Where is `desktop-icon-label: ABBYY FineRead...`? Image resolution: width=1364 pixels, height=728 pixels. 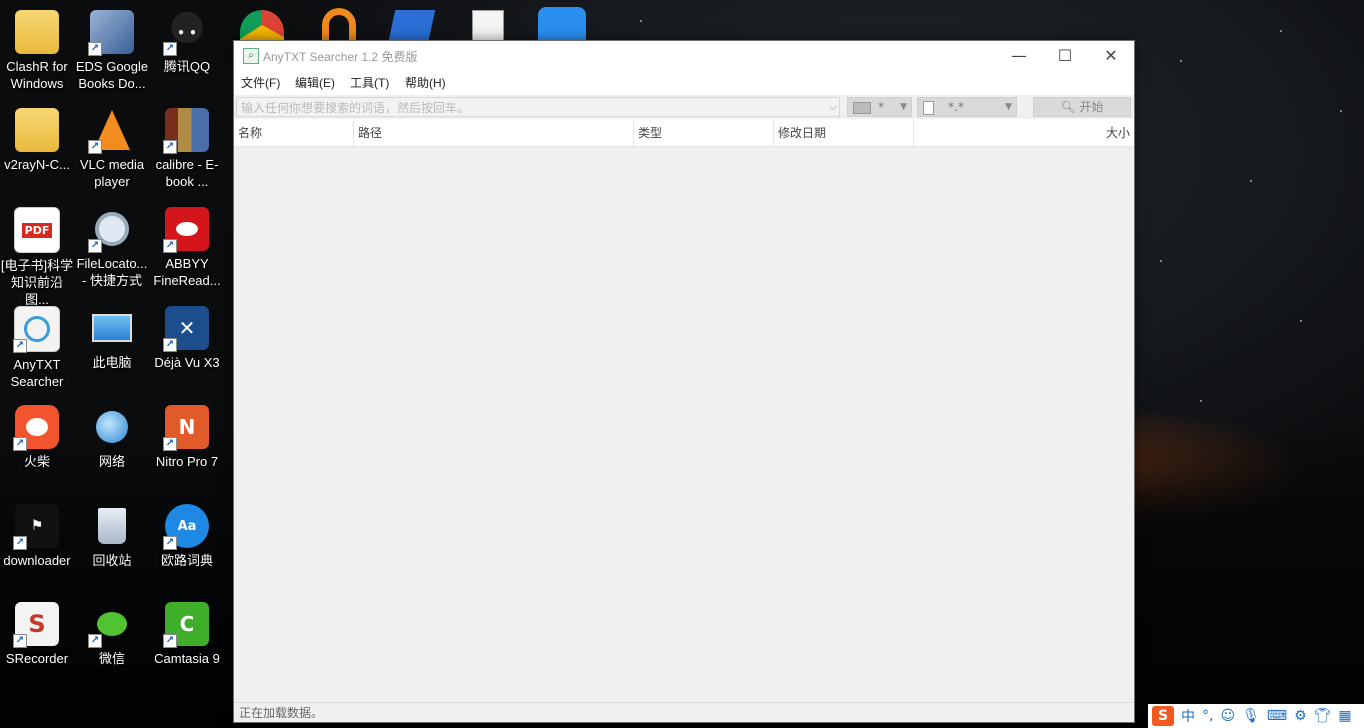 desktop-icon-label: ABBYY FineRead... is located at coordinates (187, 272).